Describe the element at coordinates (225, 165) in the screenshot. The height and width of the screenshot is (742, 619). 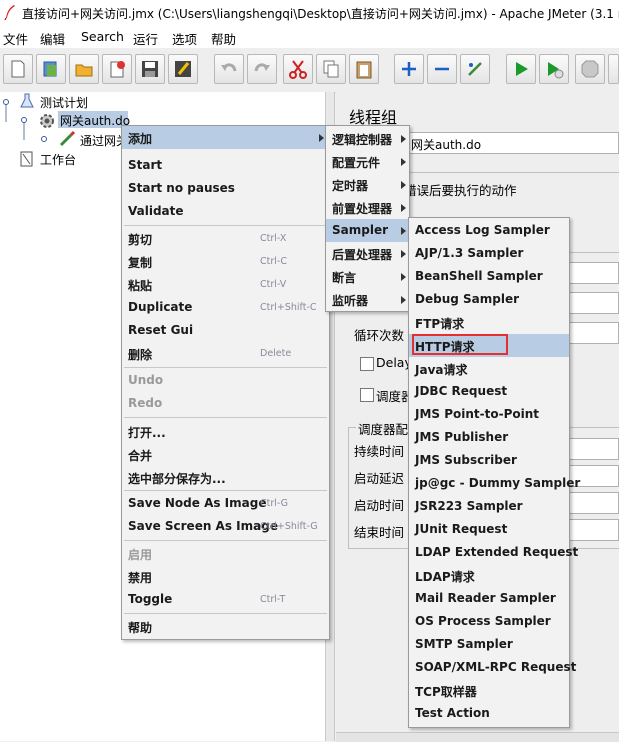
I see `ctx-start: Start` at that location.